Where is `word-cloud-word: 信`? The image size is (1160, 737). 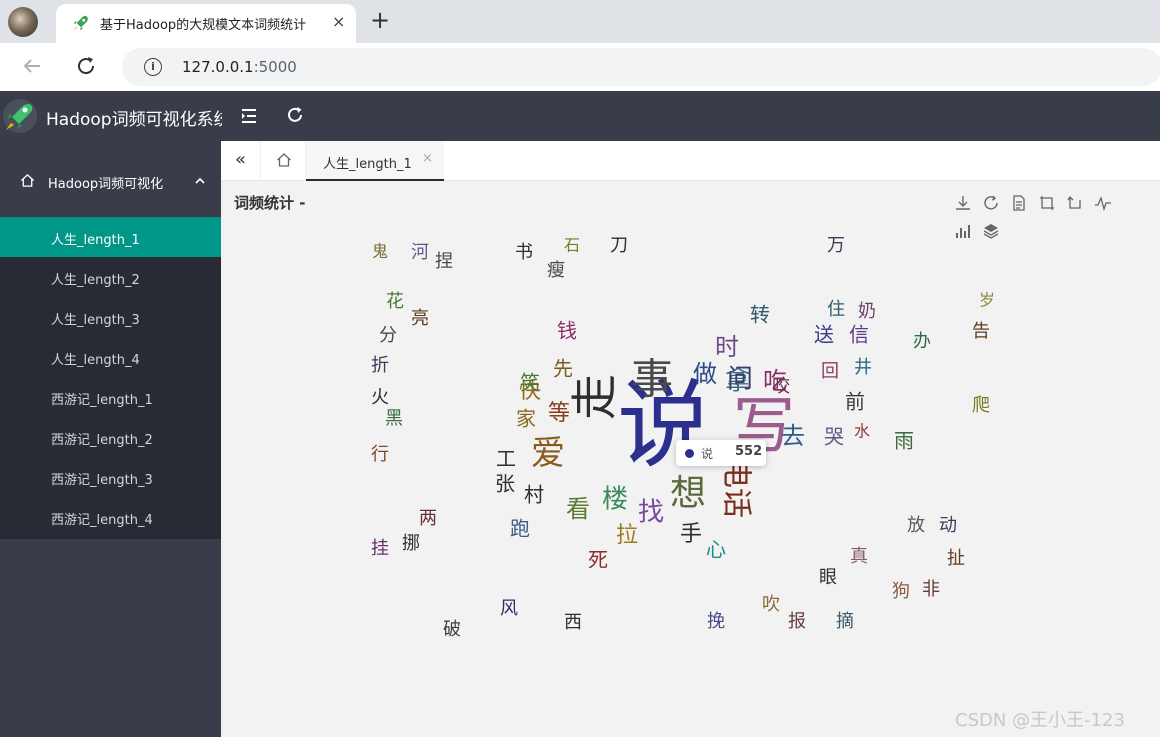 word-cloud-word: 信 is located at coordinates (859, 335).